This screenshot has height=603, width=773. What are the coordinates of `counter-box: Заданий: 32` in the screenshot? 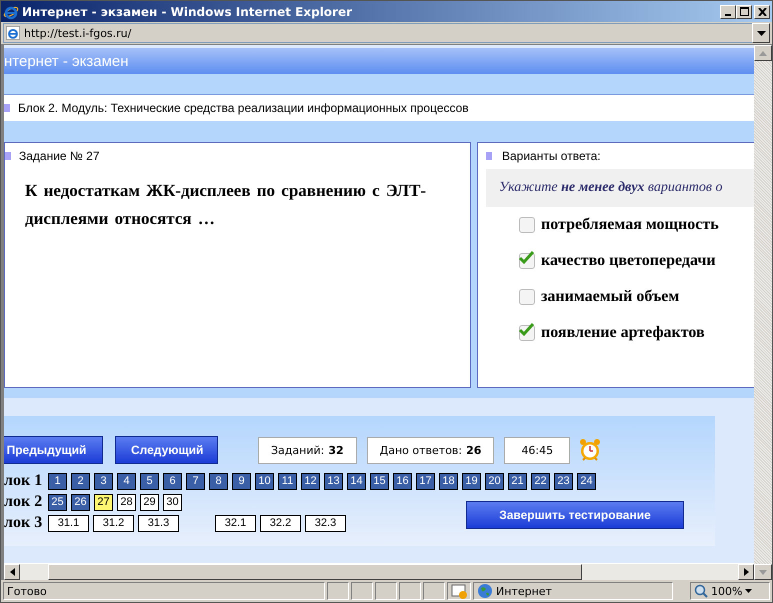 It's located at (307, 450).